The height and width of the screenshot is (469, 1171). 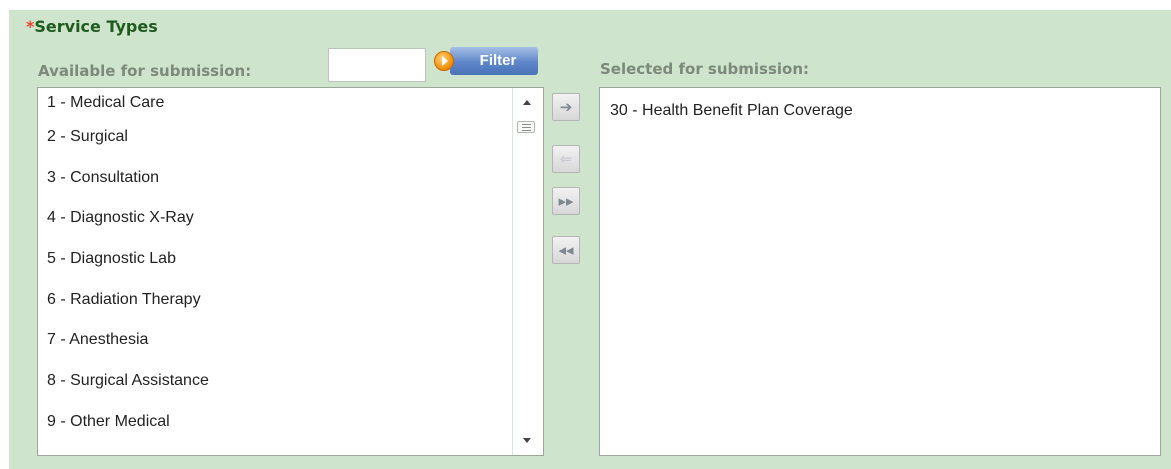 I want to click on selected-list: 30 - Health Benefit Plan Coverage, so click(x=880, y=104).